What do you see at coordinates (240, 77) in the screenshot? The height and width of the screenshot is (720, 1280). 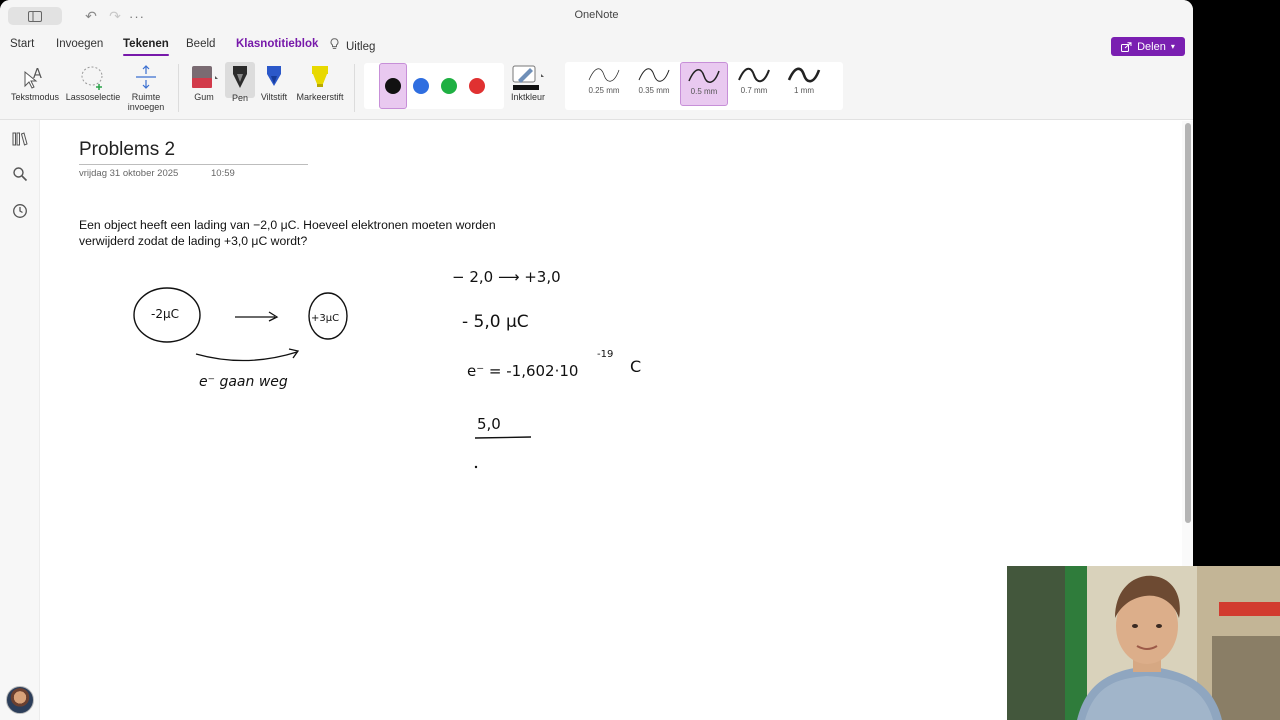 I see `pen-icon` at bounding box center [240, 77].